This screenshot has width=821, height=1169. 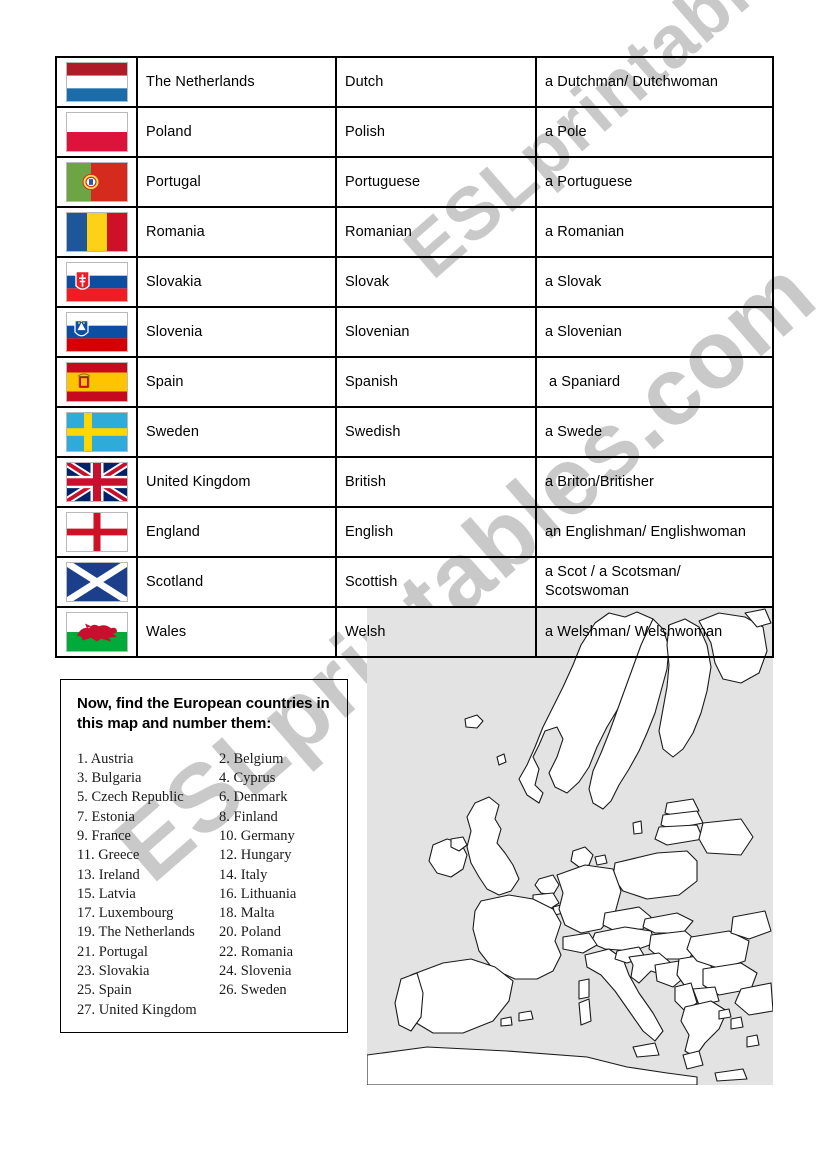 What do you see at coordinates (166, 631) in the screenshot?
I see `country-name: Wales` at bounding box center [166, 631].